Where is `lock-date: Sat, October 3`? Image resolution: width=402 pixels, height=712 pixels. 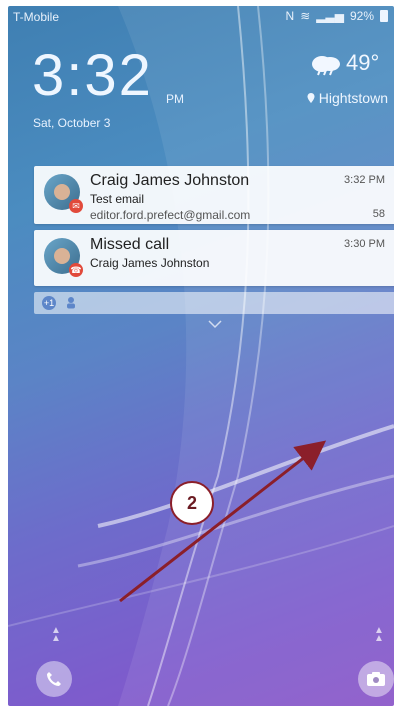
lock-date: Sat, October 3 is located at coordinates (72, 123).